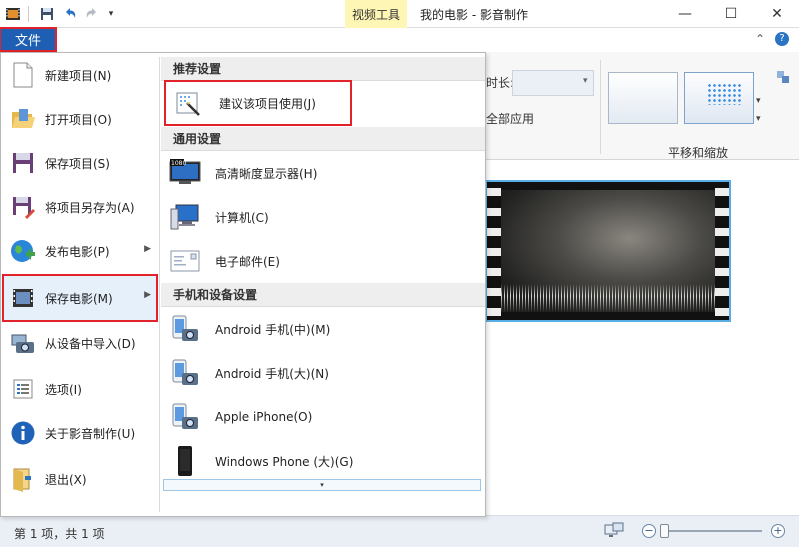 The width and height of the screenshot is (799, 547). I want to click on pan-zoom-auto-thumbnail, so click(719, 98).